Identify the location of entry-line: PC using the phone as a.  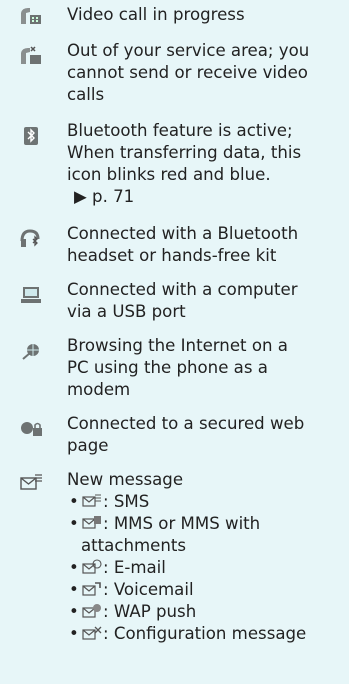
(167, 367).